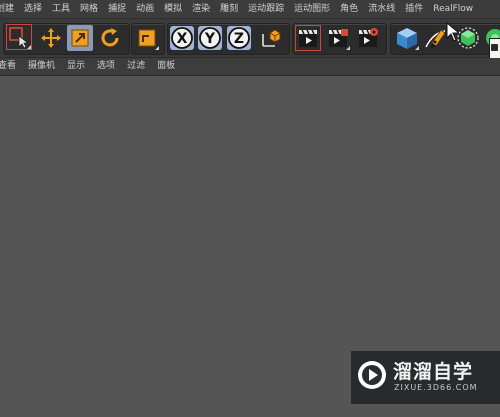 The image size is (500, 417). I want to click on menu-realflow: RealFlow, so click(453, 9).